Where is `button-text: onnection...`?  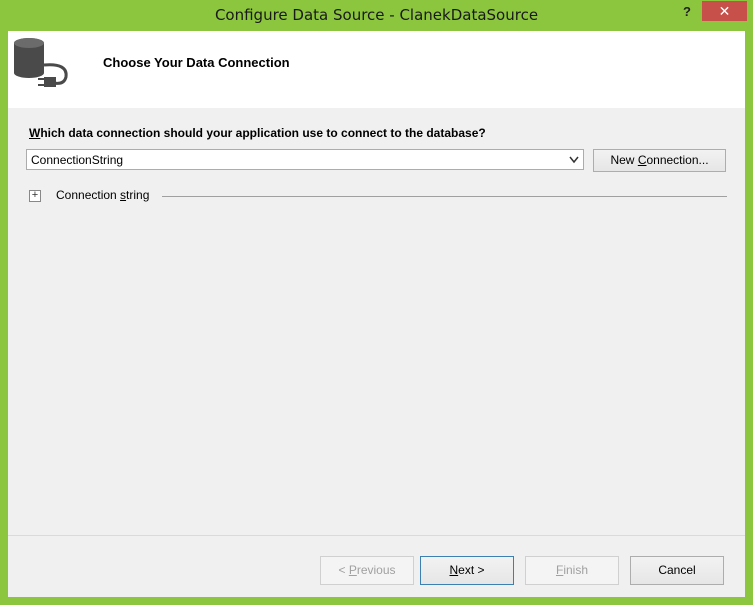
button-text: onnection... is located at coordinates (677, 160).